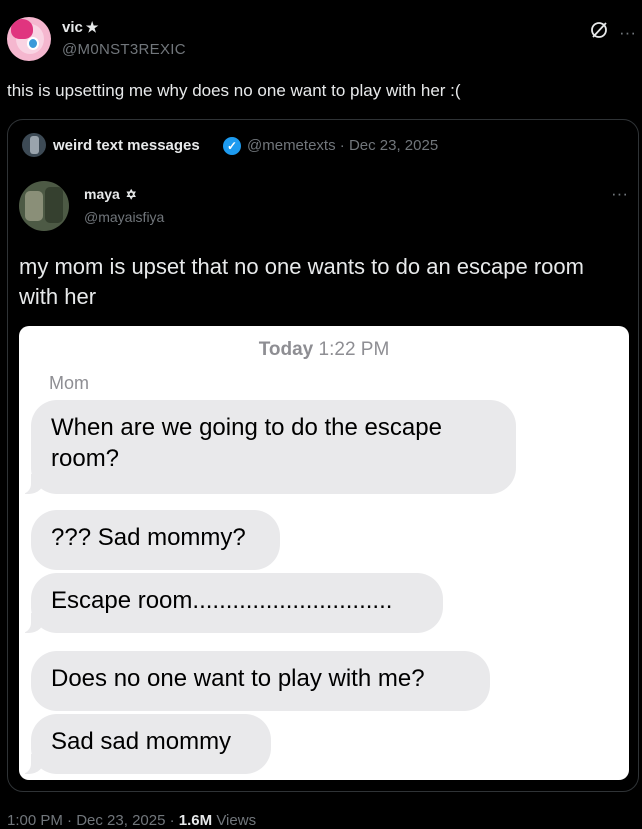 The width and height of the screenshot is (642, 829). I want to click on verified-badge-icon: ✓, so click(232, 146).